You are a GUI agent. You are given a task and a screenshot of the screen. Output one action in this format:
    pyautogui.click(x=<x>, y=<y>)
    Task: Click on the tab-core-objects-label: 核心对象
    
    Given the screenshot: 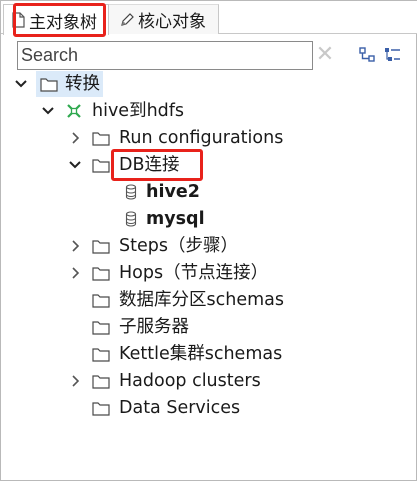 What is the action you would take?
    pyautogui.click(x=172, y=22)
    